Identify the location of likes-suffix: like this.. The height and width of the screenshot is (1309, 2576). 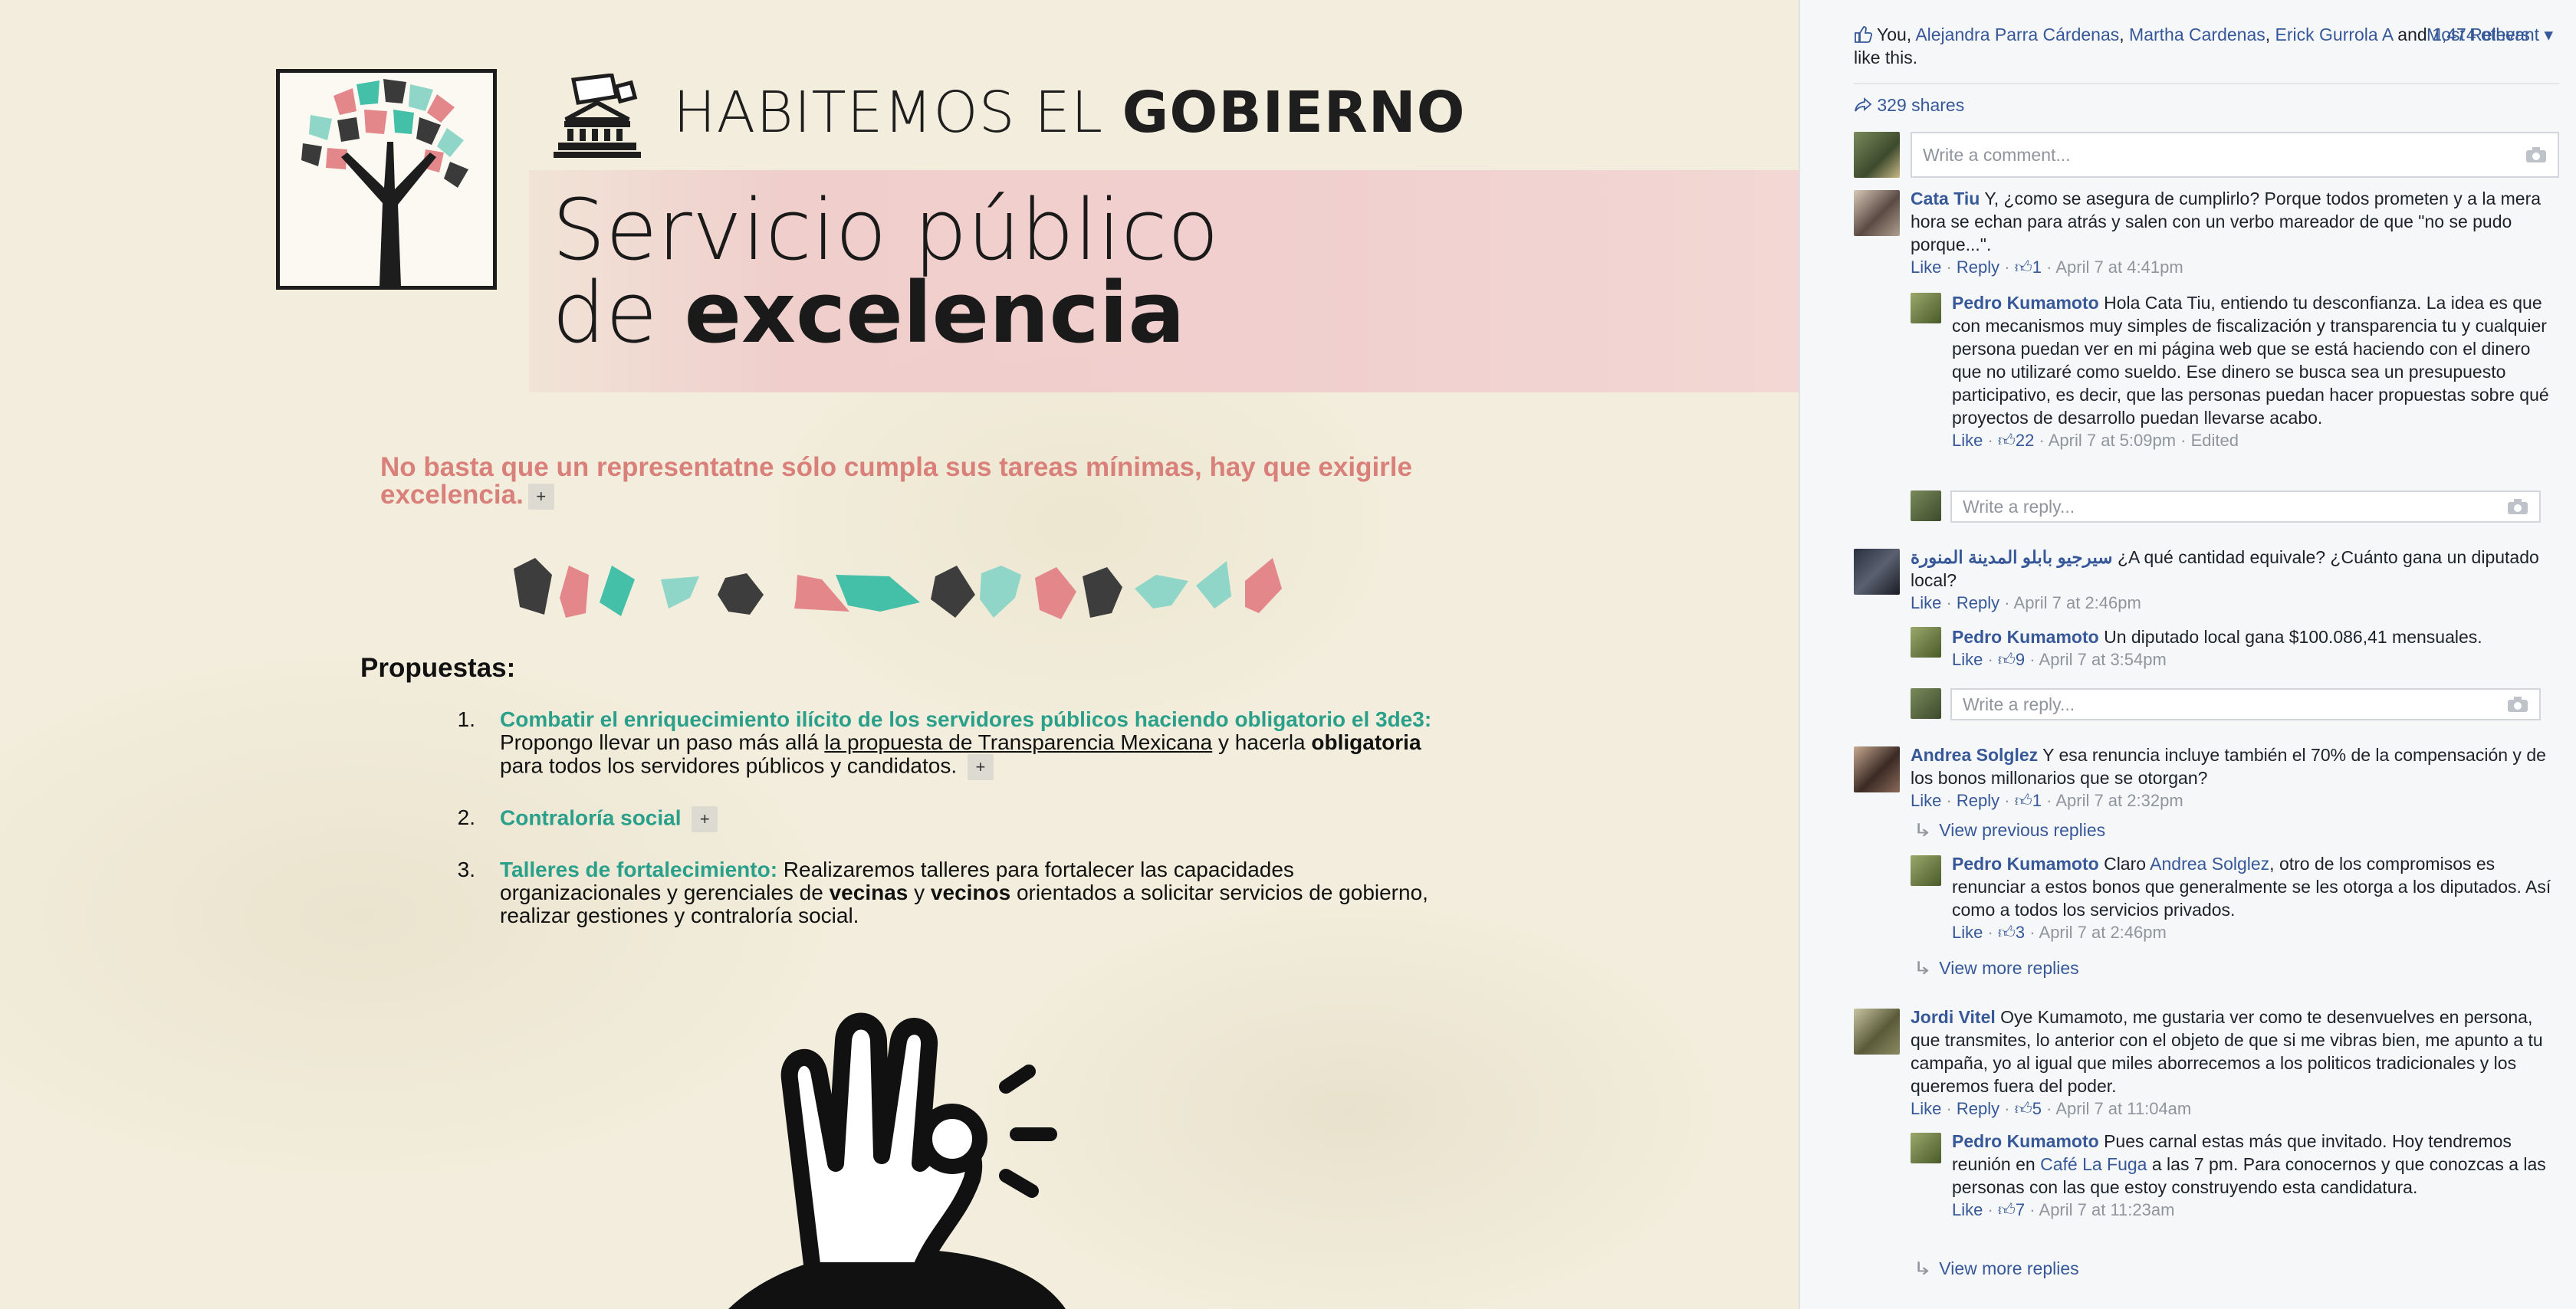
(1886, 58).